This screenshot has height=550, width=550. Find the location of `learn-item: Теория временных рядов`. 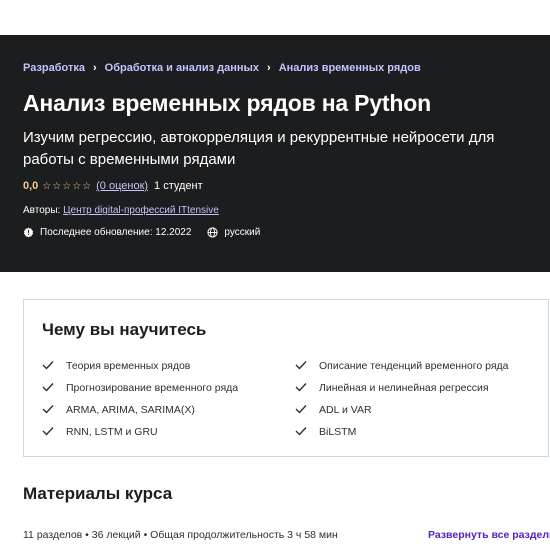

learn-item: Теория временных рядов is located at coordinates (116, 366).